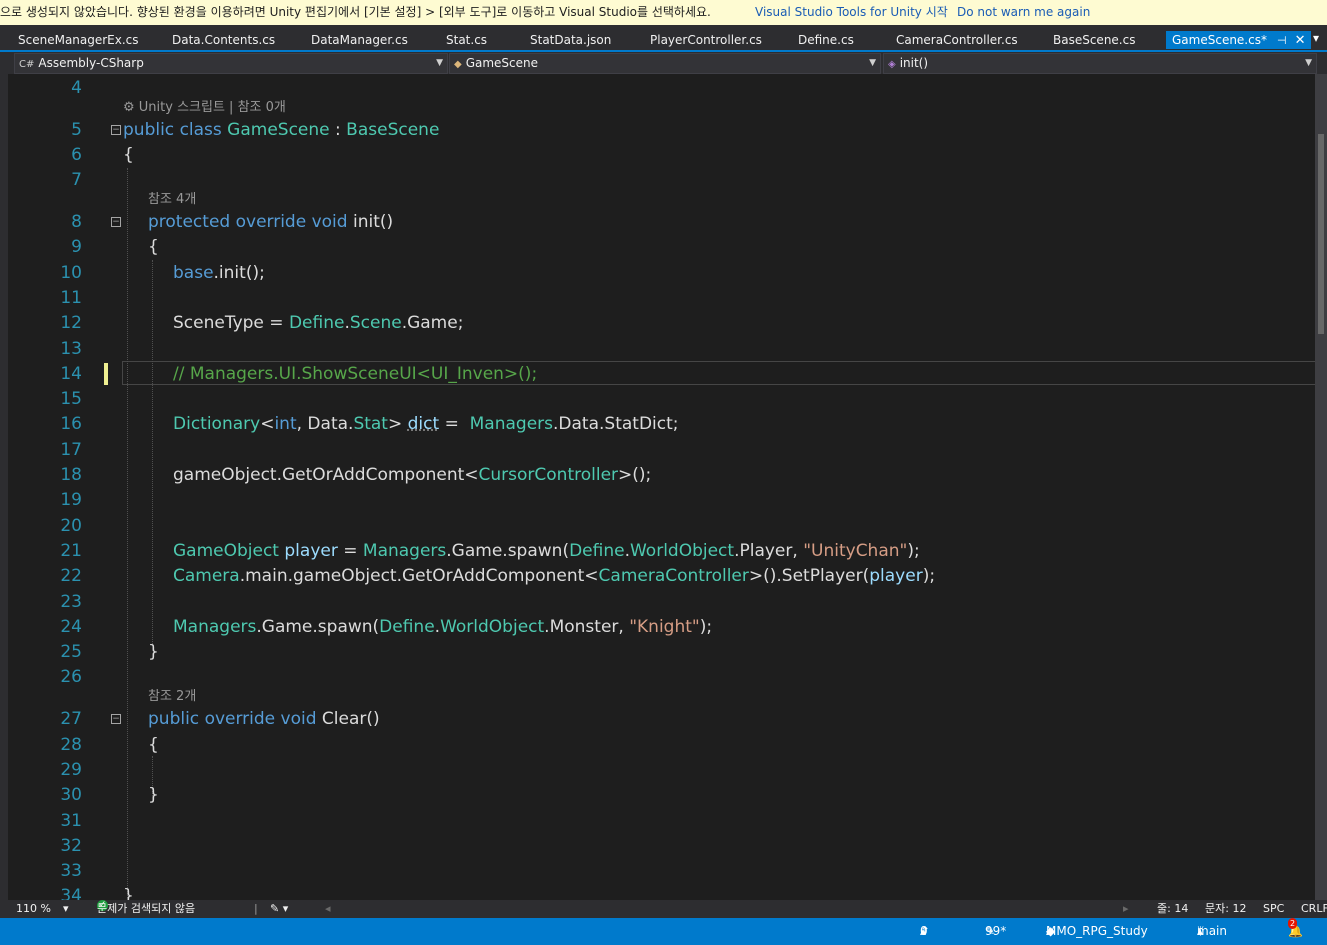 The width and height of the screenshot is (1327, 945). I want to click on line-number: 20, so click(71, 526).